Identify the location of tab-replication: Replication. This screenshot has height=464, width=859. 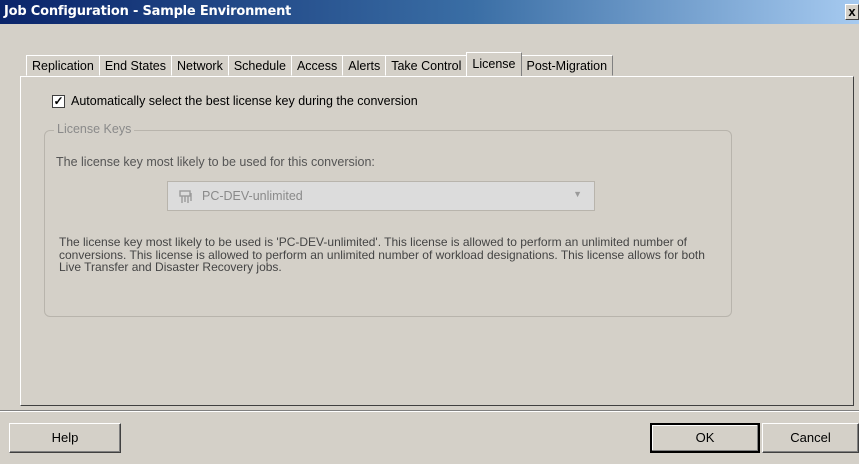
(63, 65).